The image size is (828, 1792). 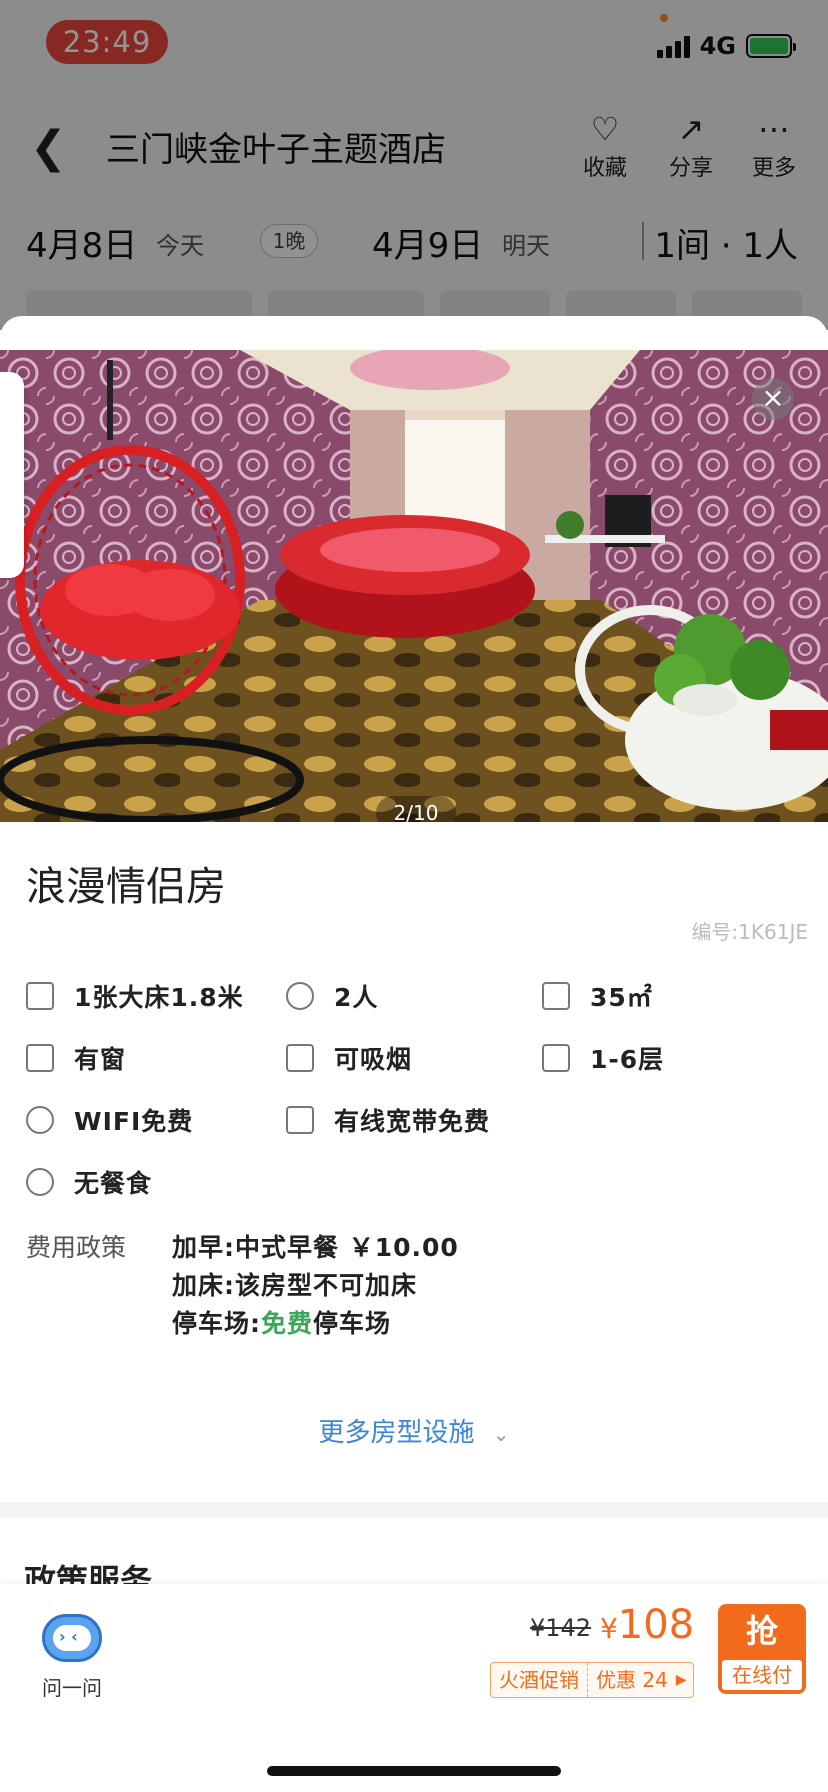 I want to click on facility-floor-text: 1-6层, so click(x=627, y=1059).